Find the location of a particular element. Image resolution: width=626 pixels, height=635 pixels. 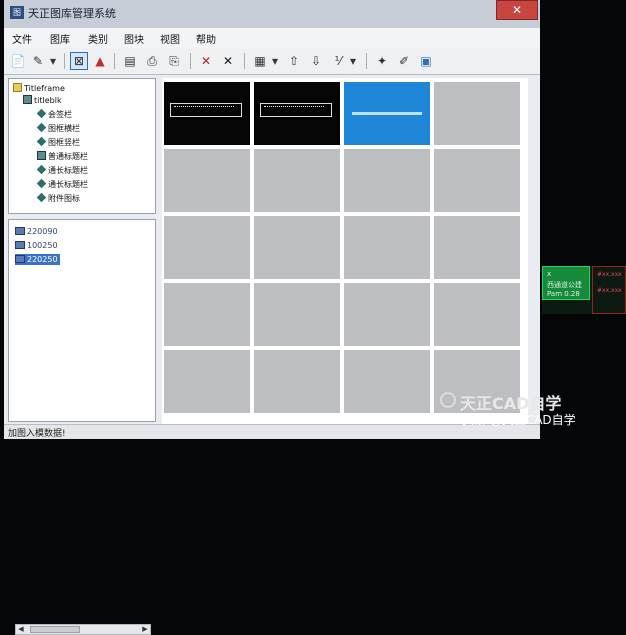

tree-item: 附件图标 is located at coordinates (58, 198).